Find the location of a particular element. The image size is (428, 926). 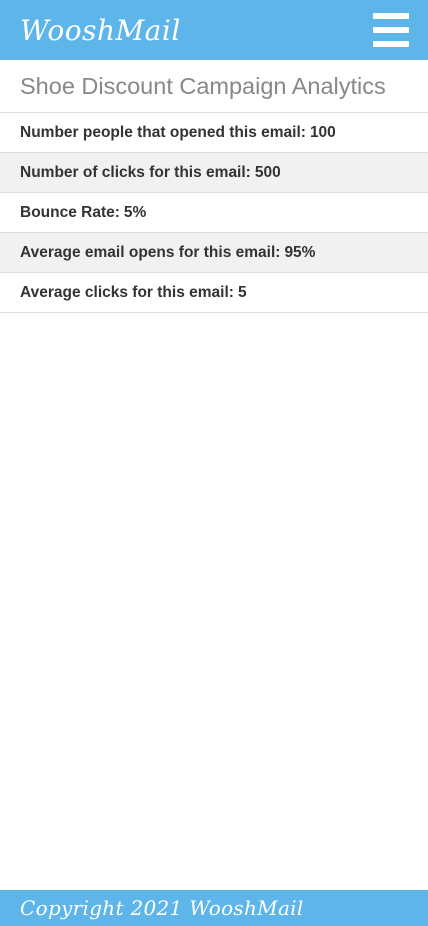

stat-row-clicks: Number of clicks for this email: 500 is located at coordinates (214, 173).